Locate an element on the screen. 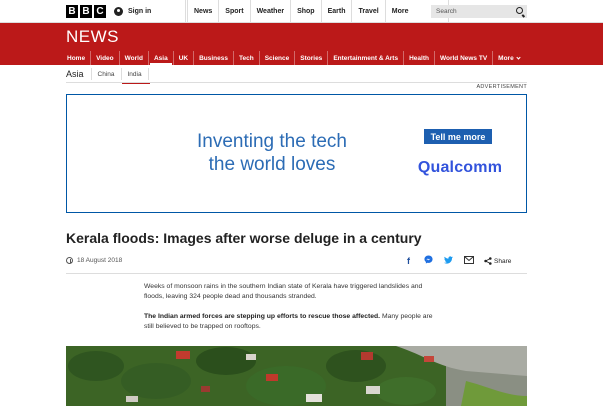 The height and width of the screenshot is (406, 603). ad-headline: Inventing the tech the world loves is located at coordinates (272, 153).